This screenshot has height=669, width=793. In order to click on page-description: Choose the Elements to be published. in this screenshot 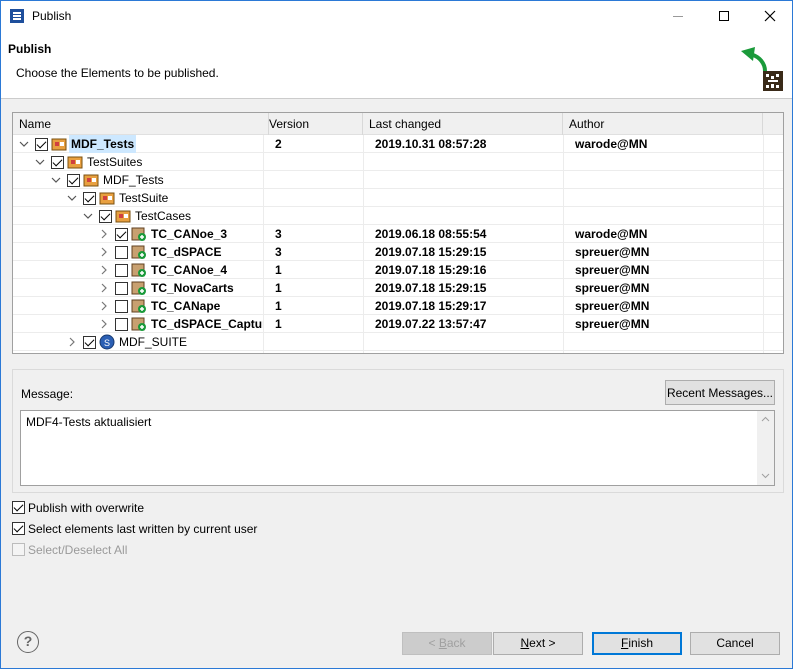, I will do `click(117, 73)`.